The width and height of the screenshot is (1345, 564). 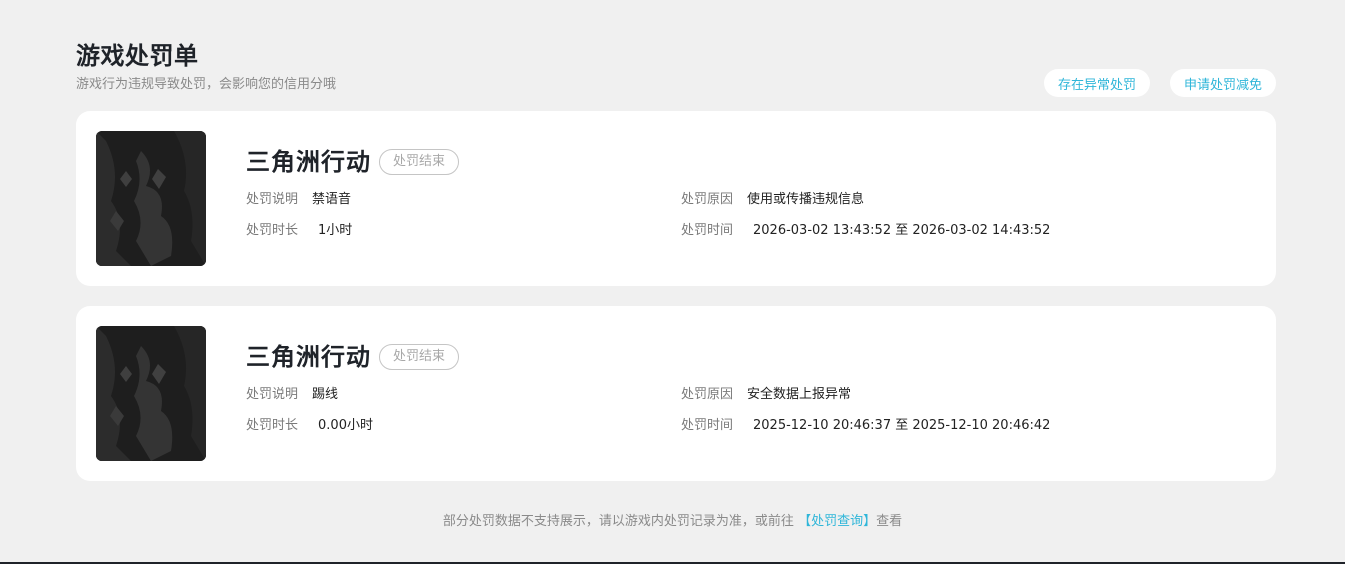 I want to click on appeal-reduction-button: 申请处罚减免, so click(x=1222, y=83).